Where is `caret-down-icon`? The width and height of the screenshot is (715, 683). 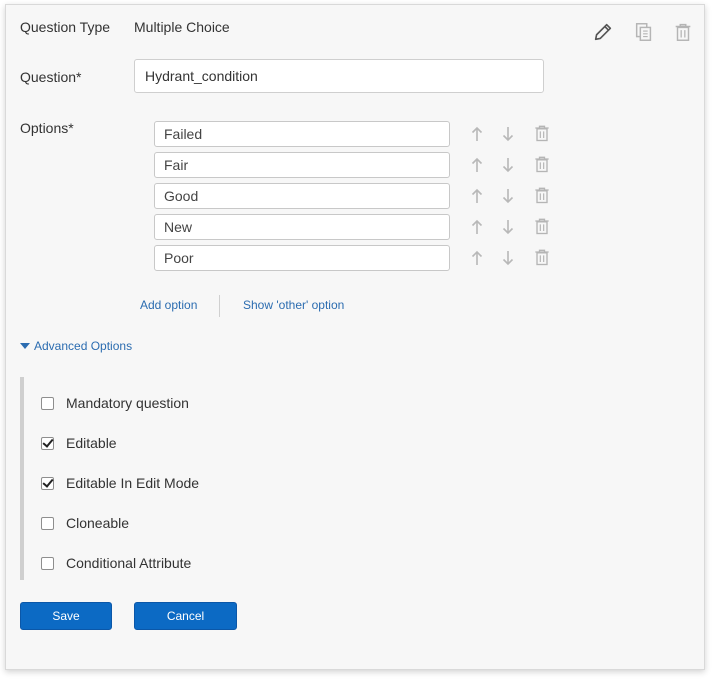 caret-down-icon is located at coordinates (25, 346).